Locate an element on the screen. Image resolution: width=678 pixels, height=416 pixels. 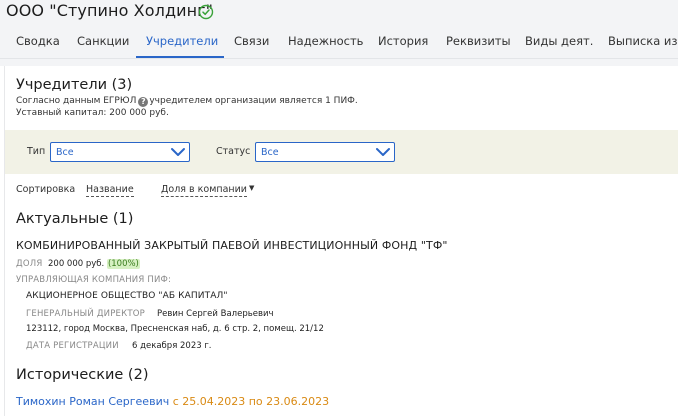
sort-by-share: Доля в компании is located at coordinates (204, 190).